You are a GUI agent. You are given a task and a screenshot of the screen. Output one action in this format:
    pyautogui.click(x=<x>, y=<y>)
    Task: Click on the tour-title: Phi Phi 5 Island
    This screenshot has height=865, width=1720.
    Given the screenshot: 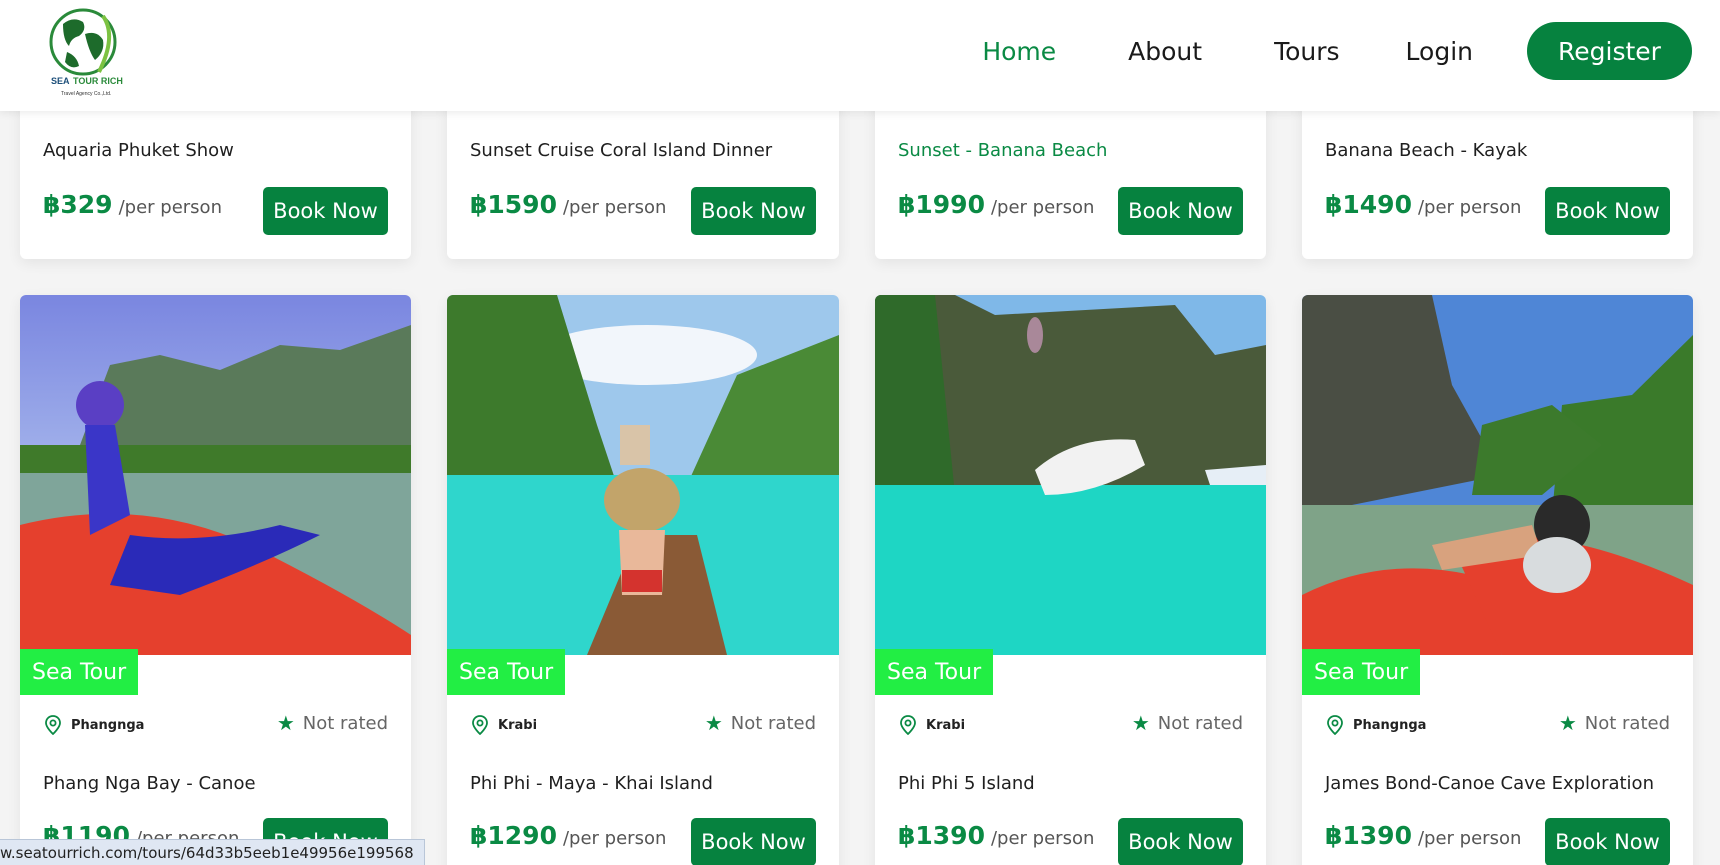 What is the action you would take?
    pyautogui.click(x=966, y=783)
    